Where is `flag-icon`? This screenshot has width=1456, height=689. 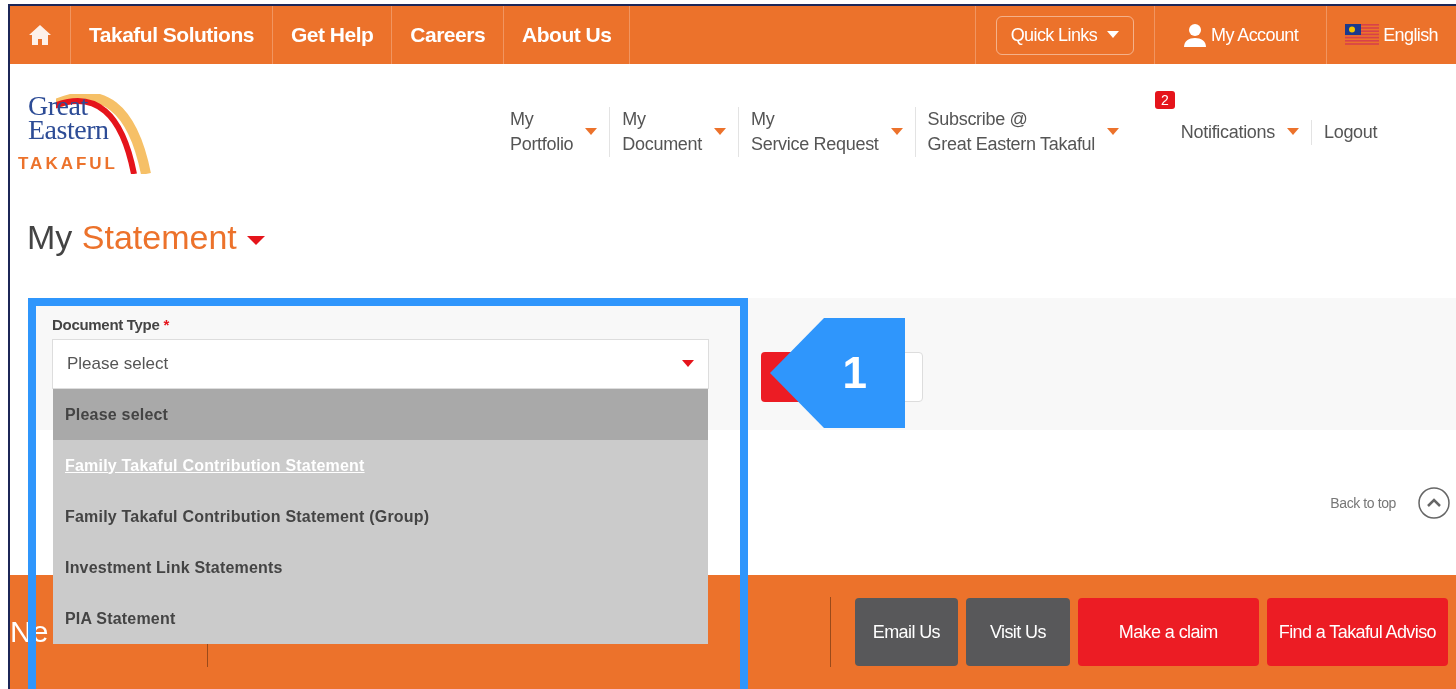
flag-icon is located at coordinates (1362, 35).